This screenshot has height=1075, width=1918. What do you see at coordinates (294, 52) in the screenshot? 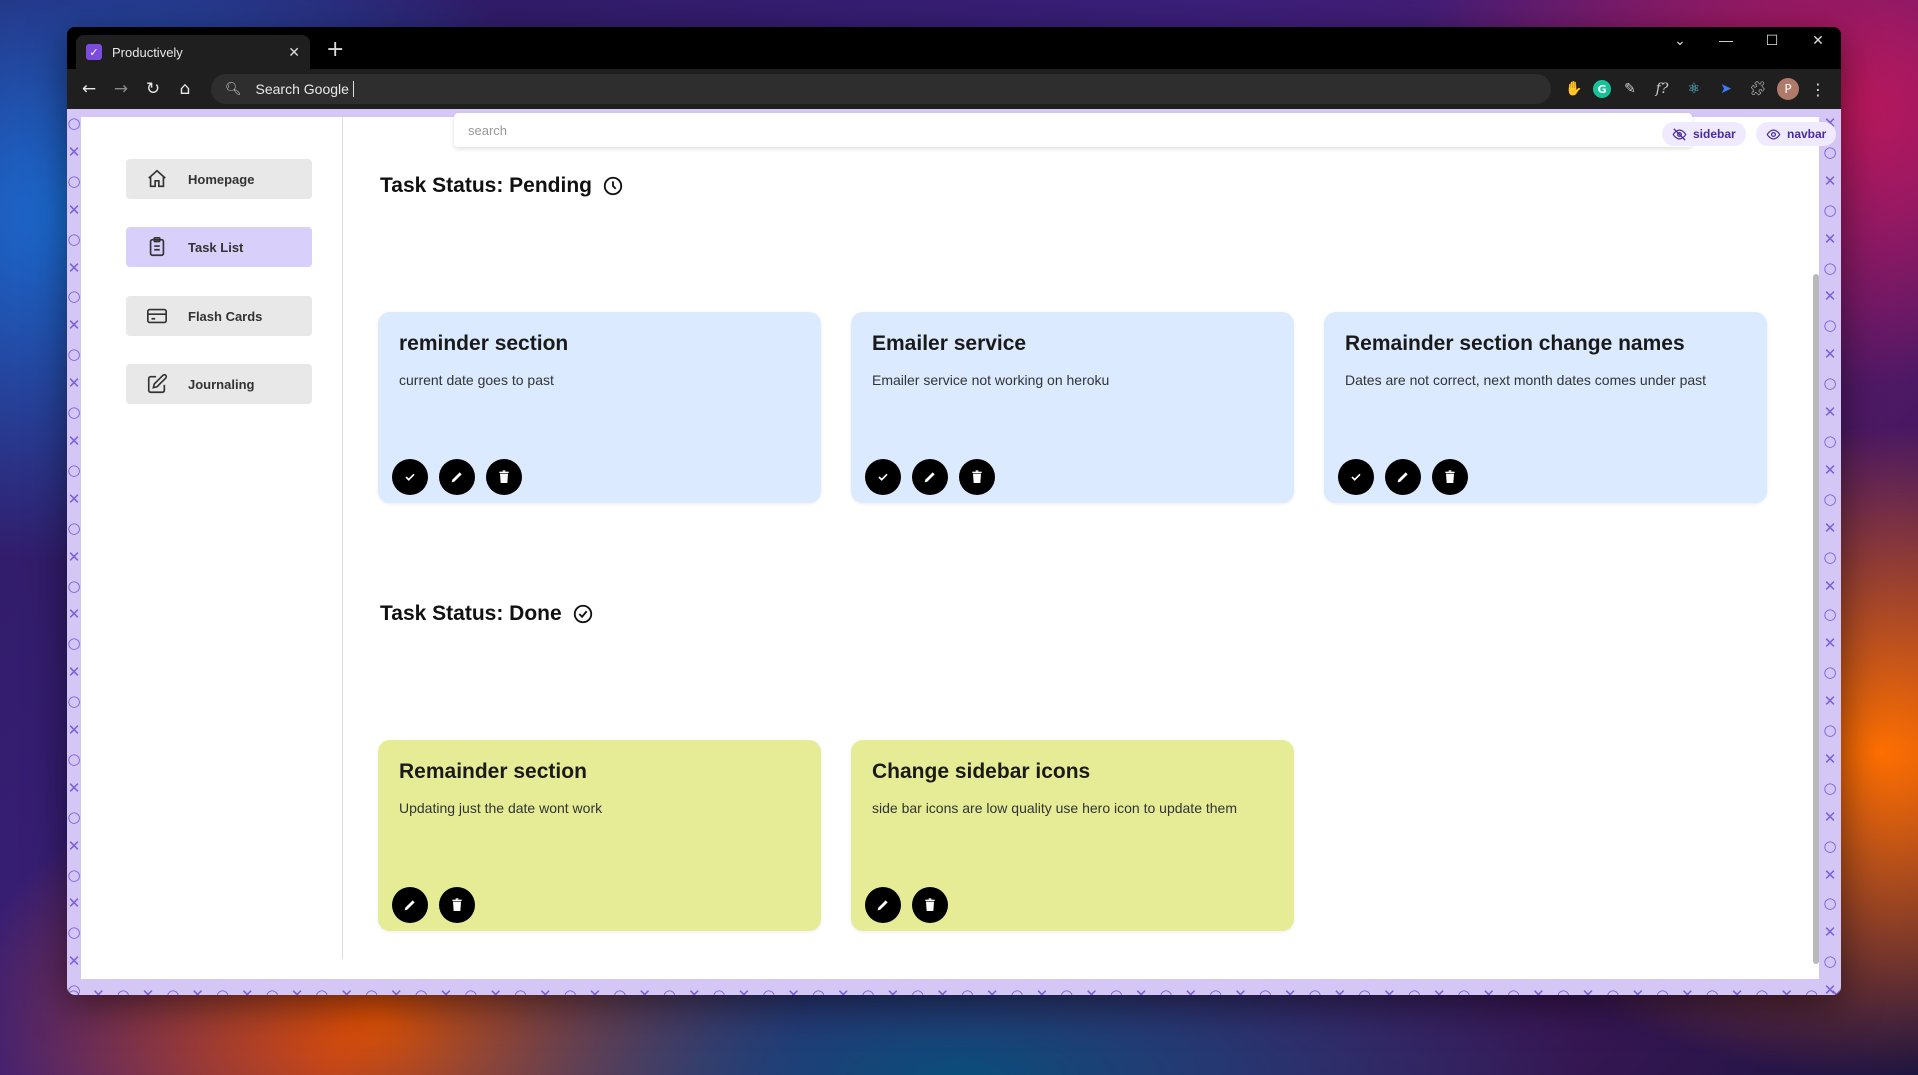
I see `tab-close-icon: ✕` at bounding box center [294, 52].